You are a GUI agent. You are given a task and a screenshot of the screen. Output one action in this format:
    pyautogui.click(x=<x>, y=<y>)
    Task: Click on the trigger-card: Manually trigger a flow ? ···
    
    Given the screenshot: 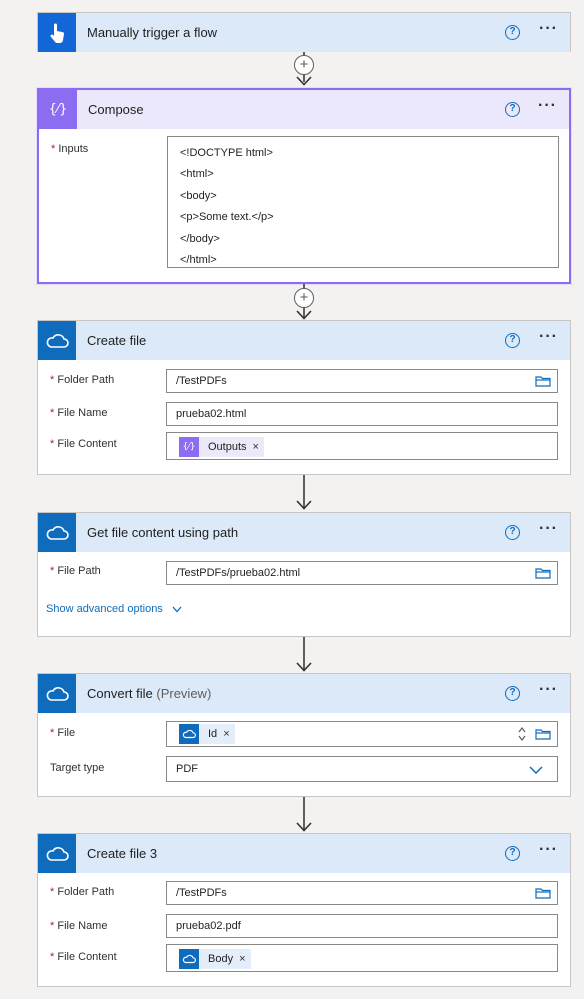 What is the action you would take?
    pyautogui.click(x=304, y=32)
    